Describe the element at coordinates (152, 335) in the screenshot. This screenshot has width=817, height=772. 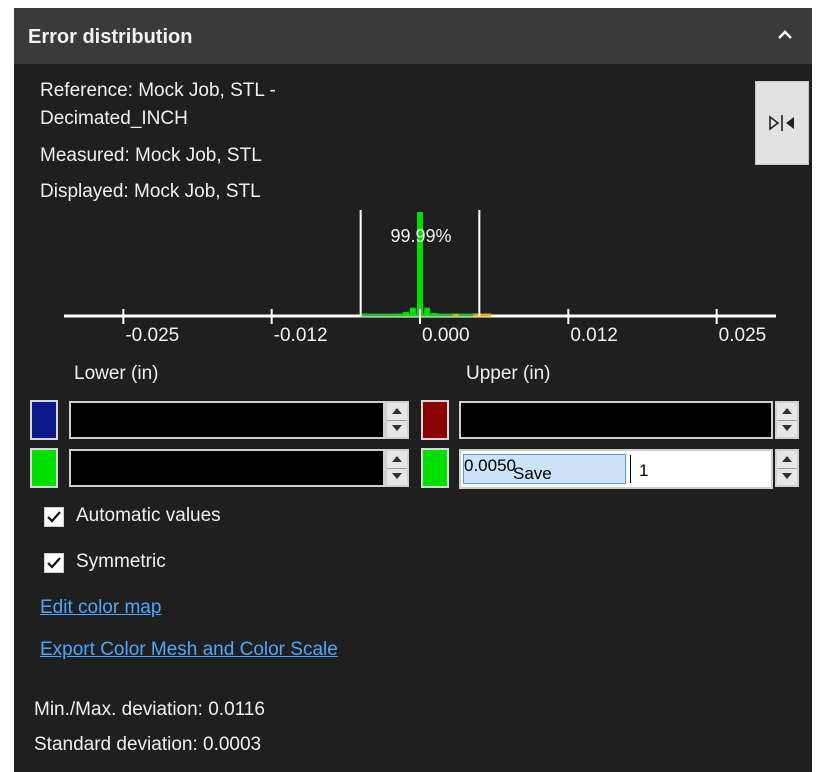
I see `tick-label: -0.025` at that location.